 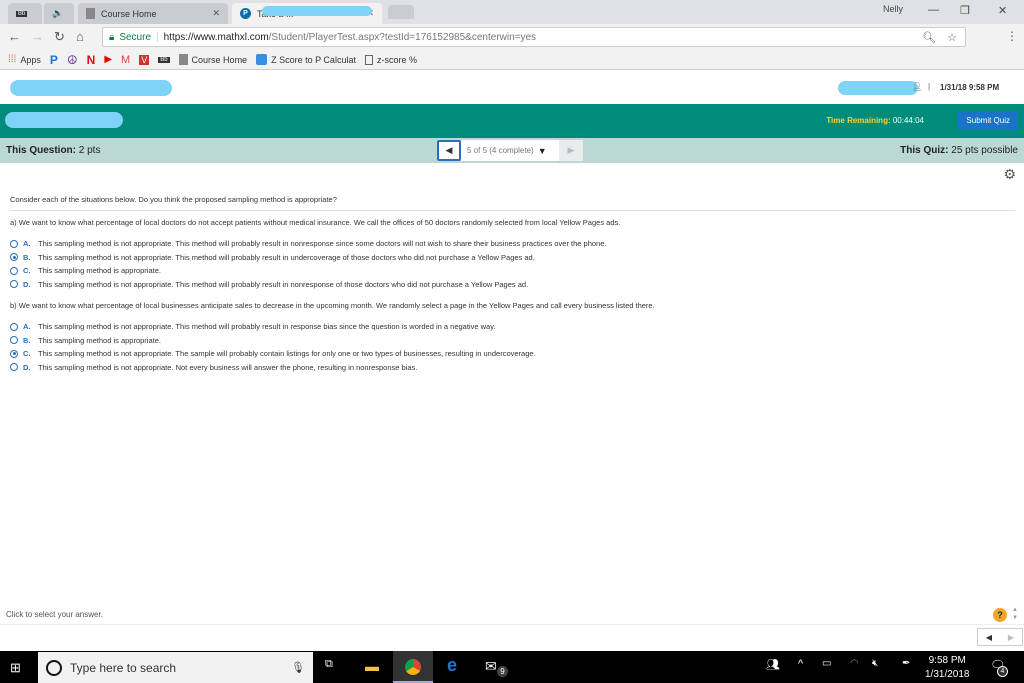 I want to click on question-select-dropdown: 5 of 5 (4 complete) ▼, so click(x=510, y=150).